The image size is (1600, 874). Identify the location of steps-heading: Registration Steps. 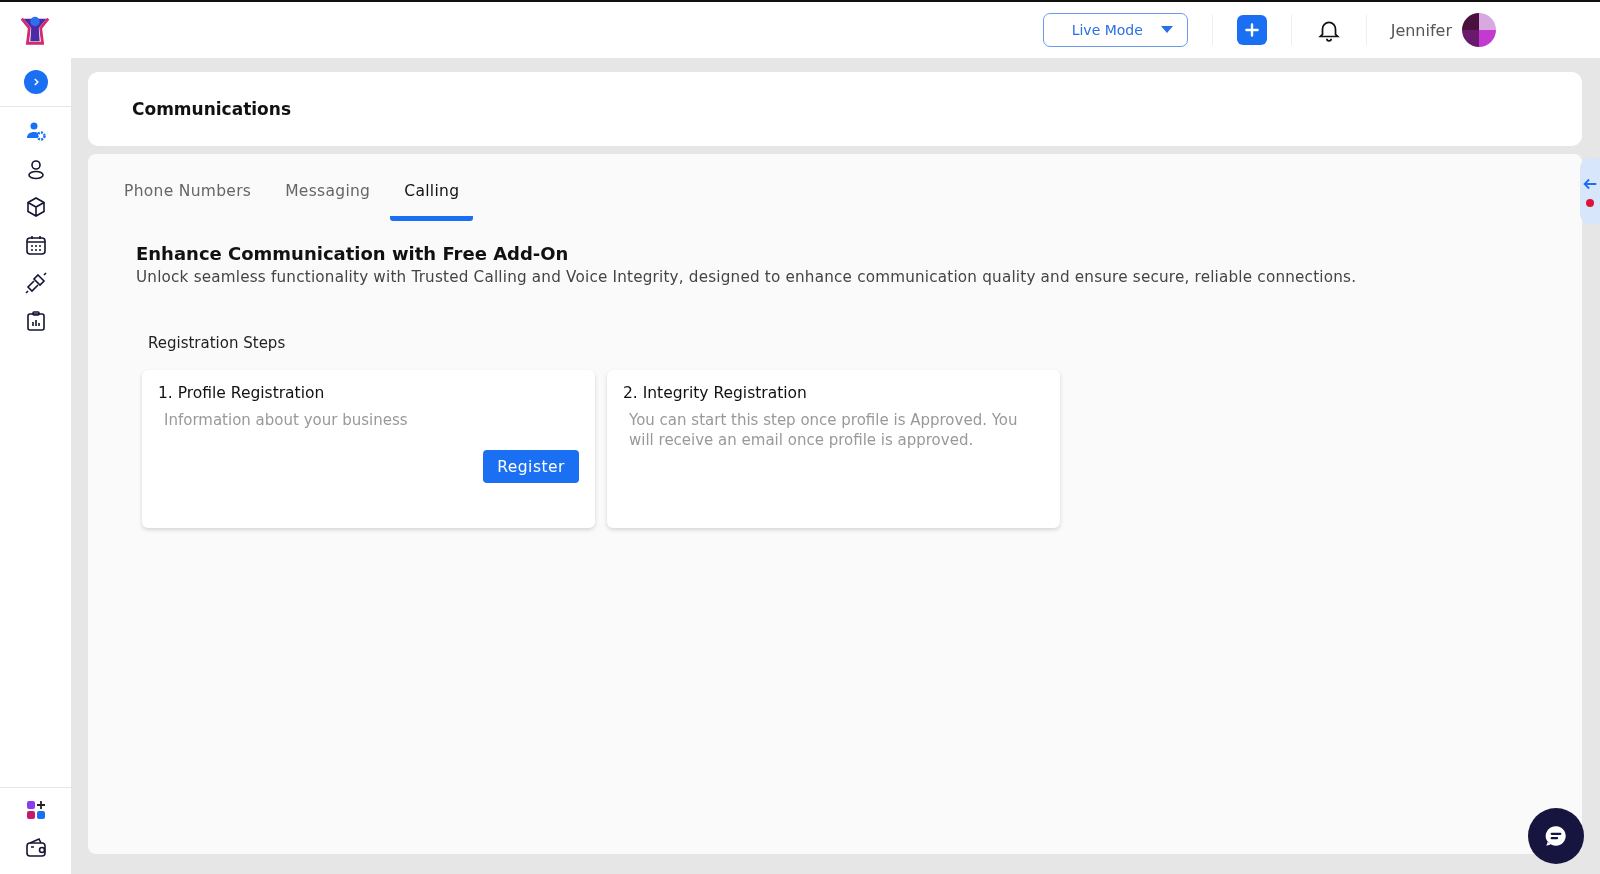
(217, 343).